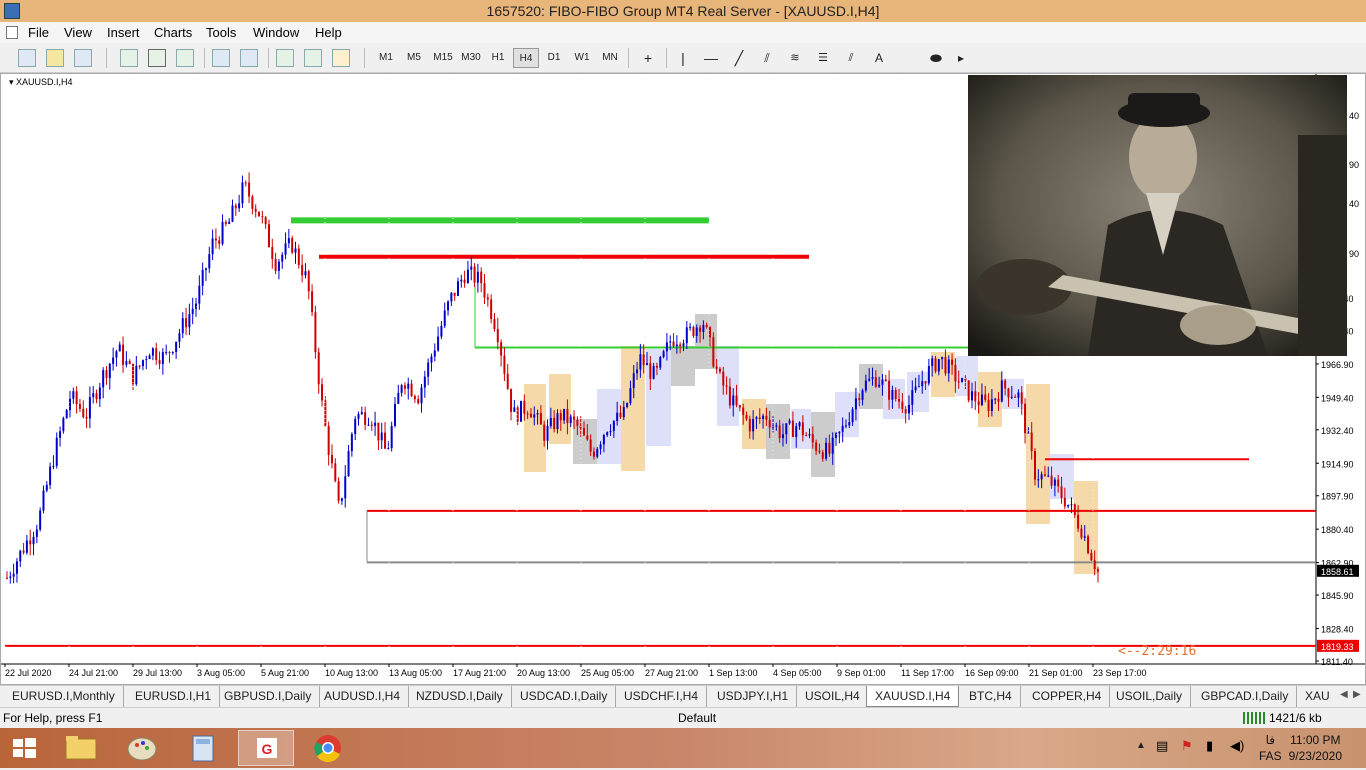  Describe the element at coordinates (414, 58) in the screenshot. I see `tf-m5: M5` at that location.